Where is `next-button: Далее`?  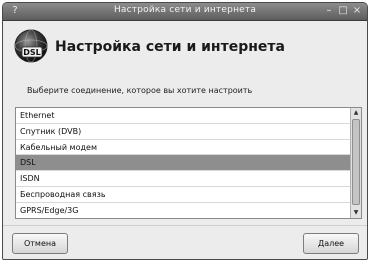
next-button: Далее is located at coordinates (331, 243).